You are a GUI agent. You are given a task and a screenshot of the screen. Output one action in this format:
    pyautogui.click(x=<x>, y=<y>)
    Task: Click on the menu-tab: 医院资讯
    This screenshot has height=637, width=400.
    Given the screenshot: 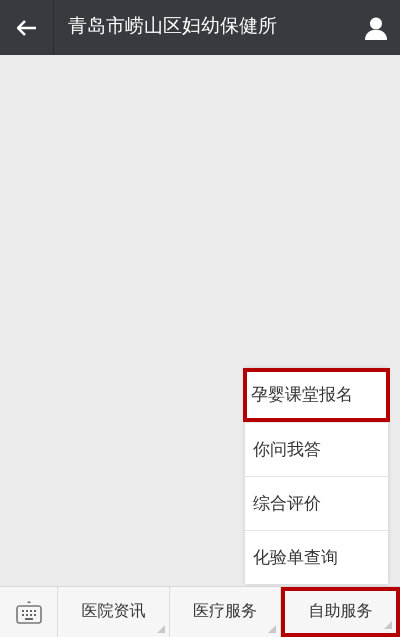 What is the action you would take?
    pyautogui.click(x=114, y=612)
    